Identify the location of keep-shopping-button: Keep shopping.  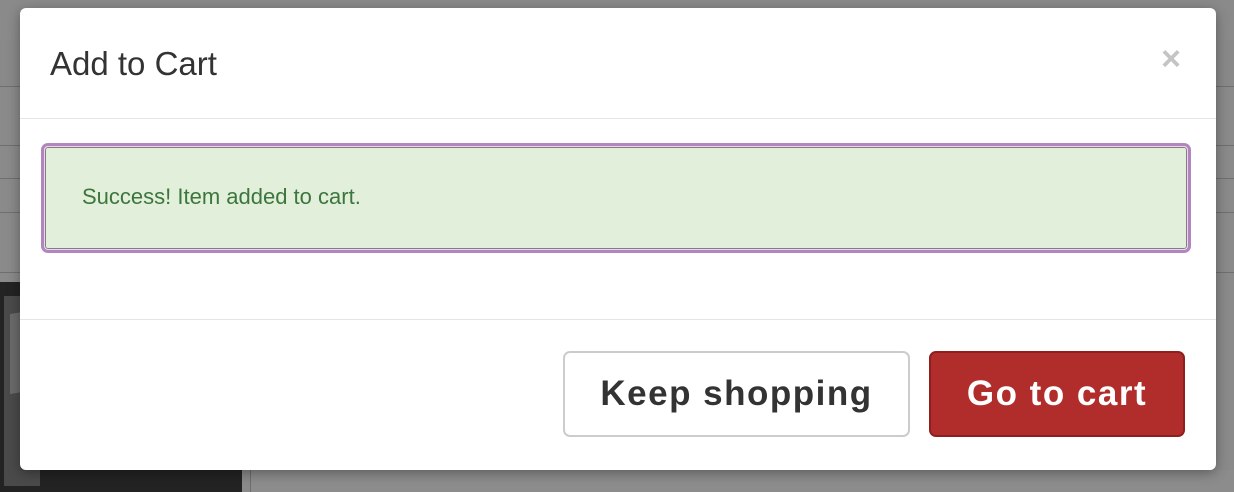
(736, 394).